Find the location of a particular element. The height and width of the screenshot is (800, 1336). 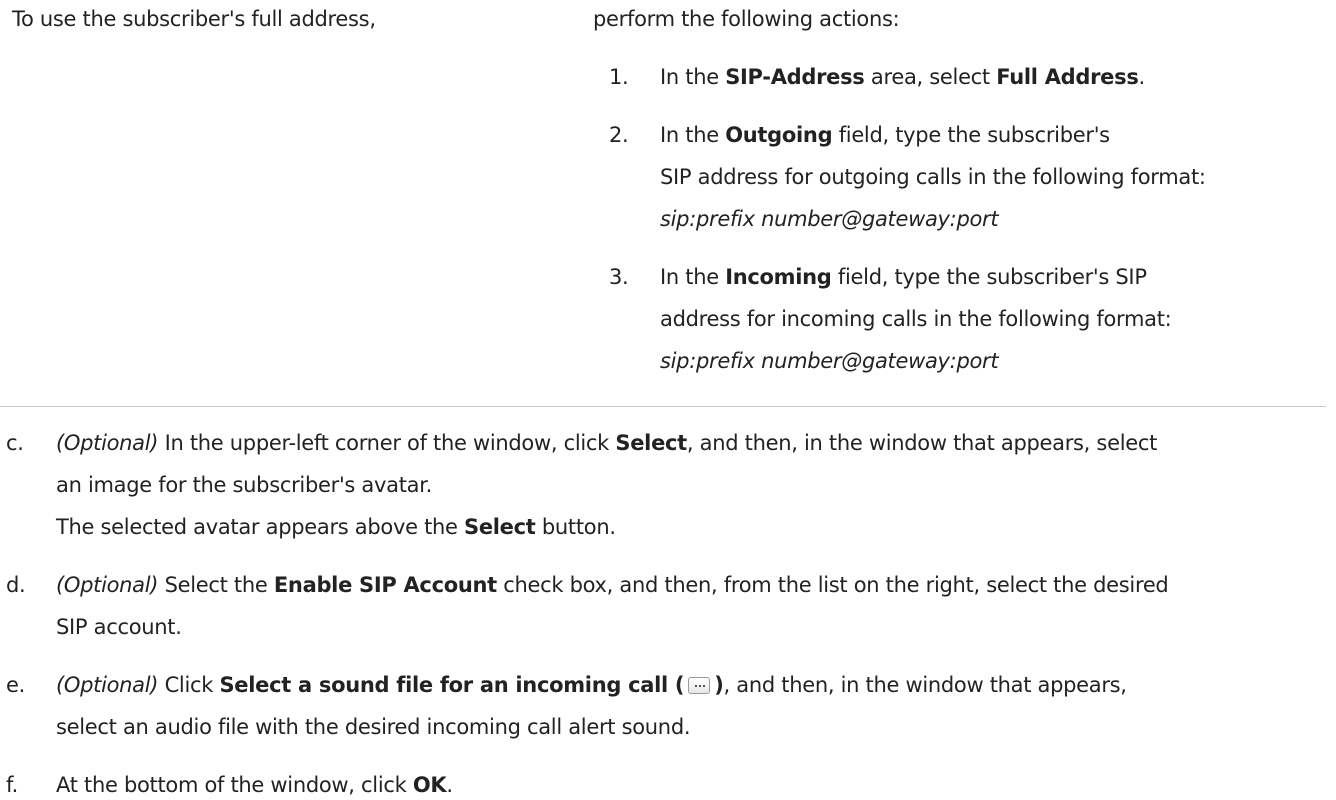

item-letter: d. is located at coordinates (16, 585).